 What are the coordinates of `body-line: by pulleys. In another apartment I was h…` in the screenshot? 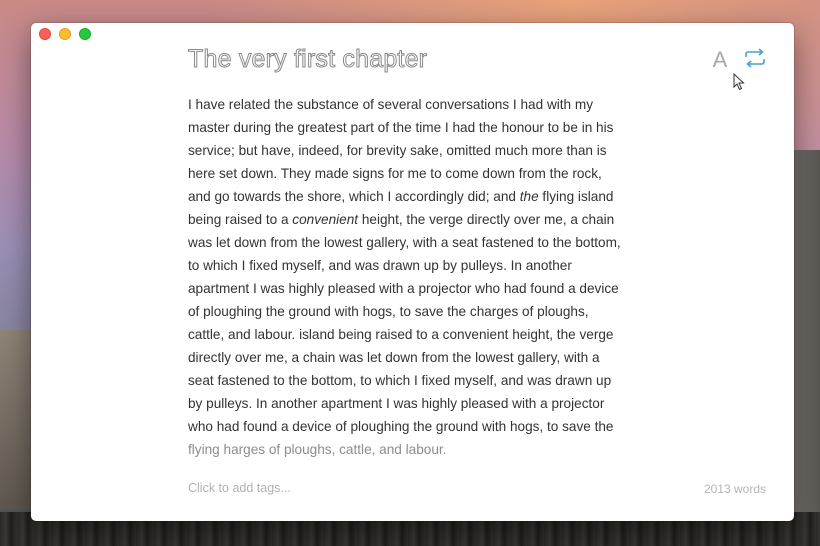 It's located at (418, 403).